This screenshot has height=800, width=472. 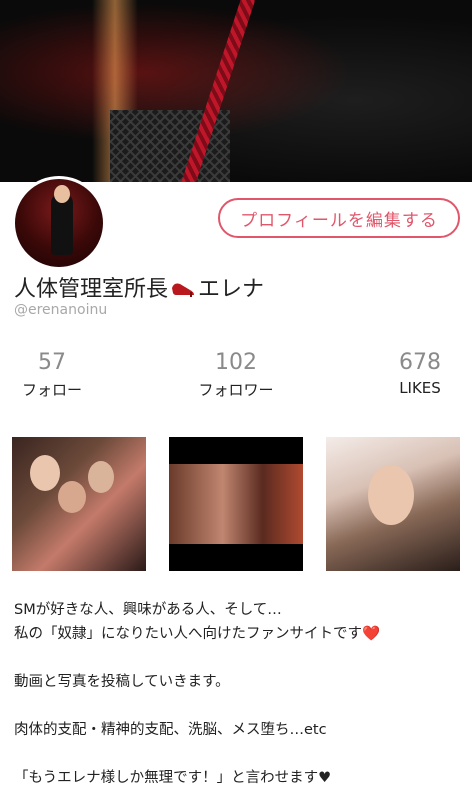 I want to click on edit-profile-button: プロフィールを編集する, so click(x=339, y=218).